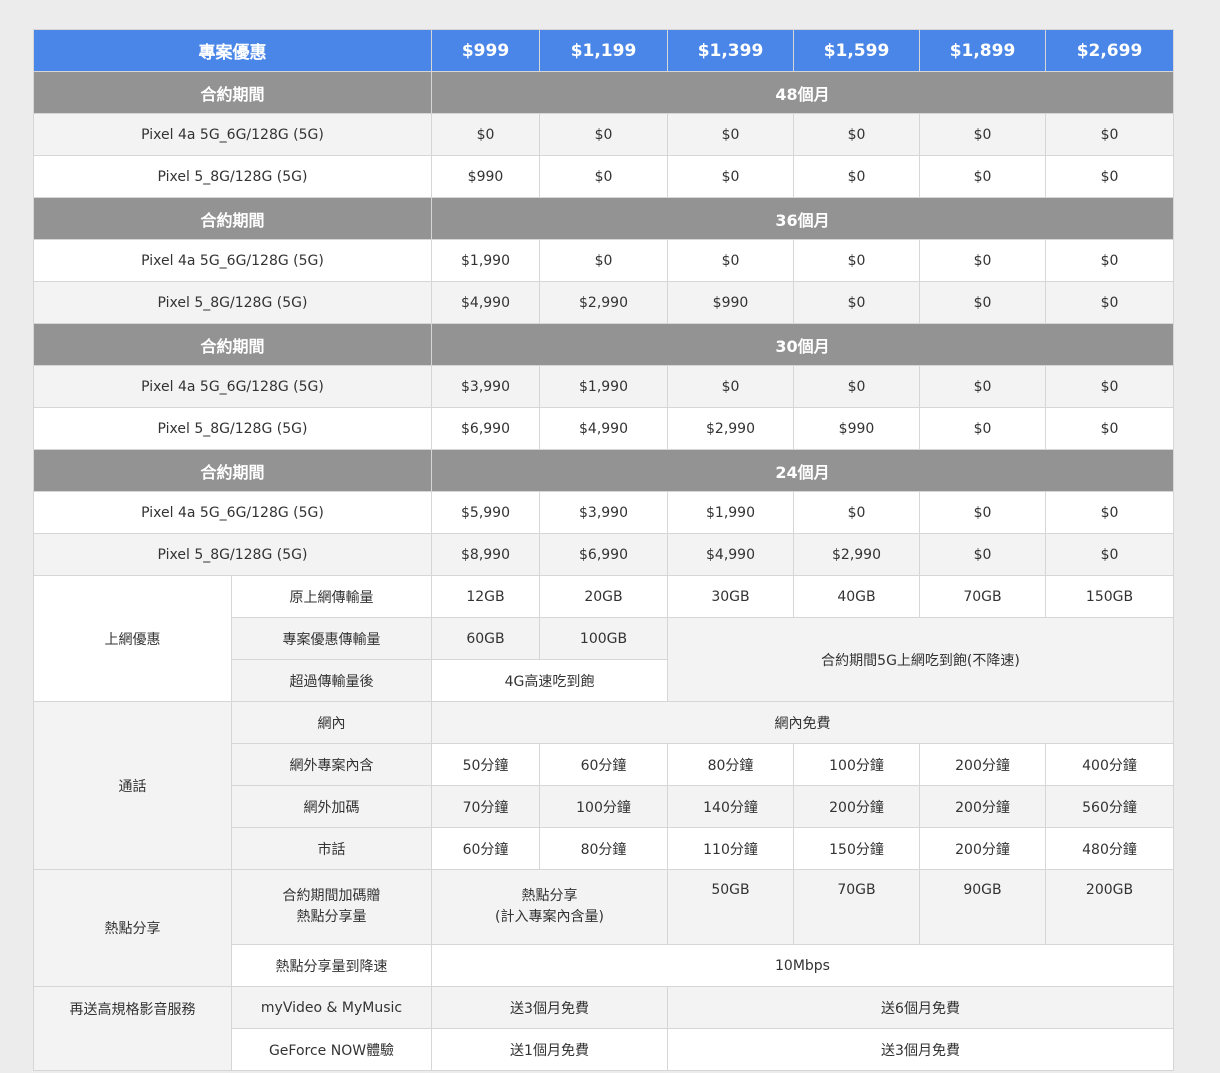 The image size is (1220, 1073). What do you see at coordinates (331, 896) in the screenshot?
I see `hotspot-extra-label-line1: 合約期間加碼贈` at bounding box center [331, 896].